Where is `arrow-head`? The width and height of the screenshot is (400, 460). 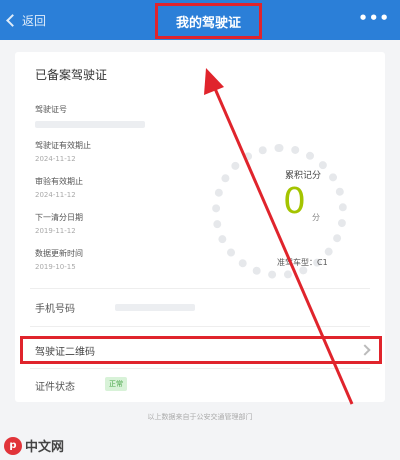
arrow-head is located at coordinates (214, 81).